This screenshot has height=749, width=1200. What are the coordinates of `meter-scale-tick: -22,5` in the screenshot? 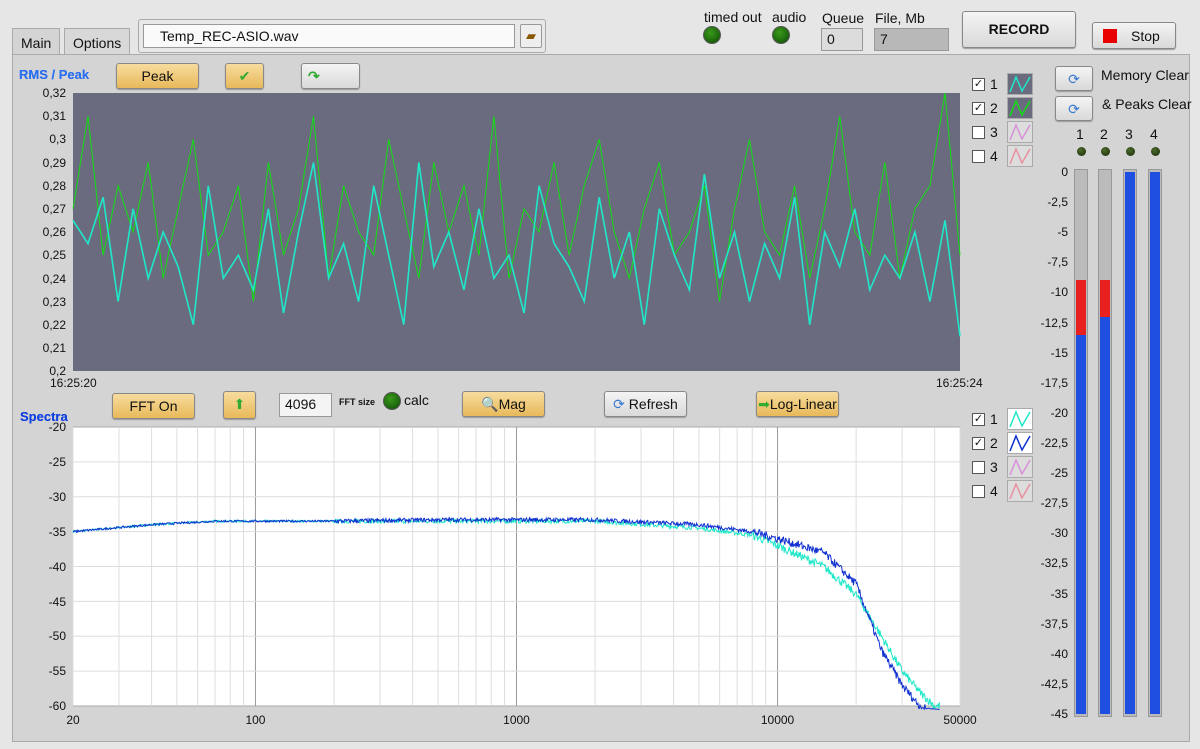 It's located at (1054, 443).